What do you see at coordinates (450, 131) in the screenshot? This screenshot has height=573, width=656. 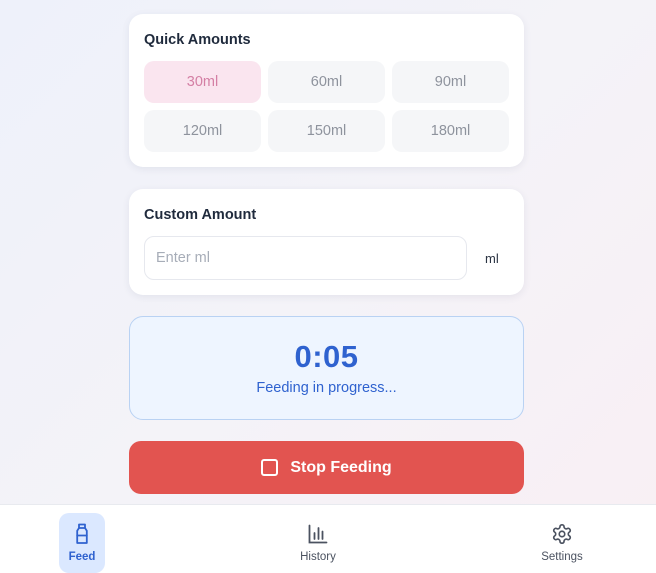 I see `amount-button-180ml: 180ml` at bounding box center [450, 131].